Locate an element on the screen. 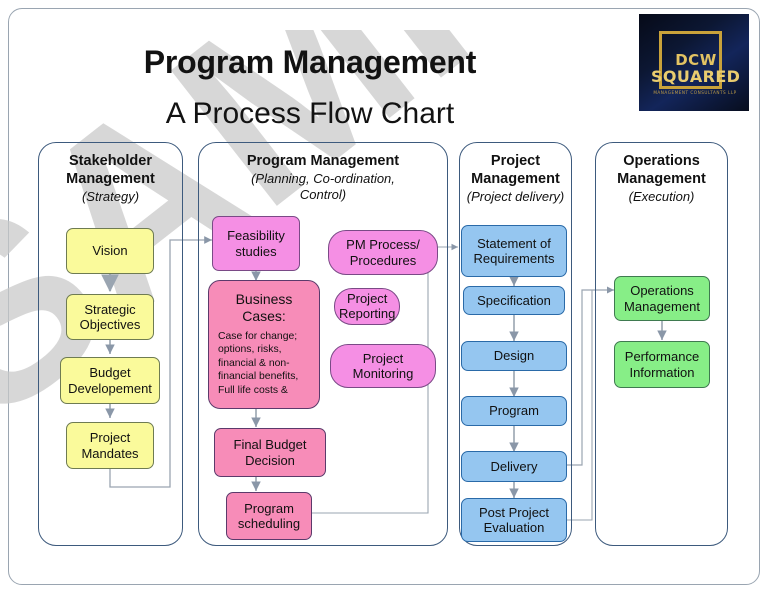  box-strategic-objectives: Strategic Objectives is located at coordinates (110, 317).